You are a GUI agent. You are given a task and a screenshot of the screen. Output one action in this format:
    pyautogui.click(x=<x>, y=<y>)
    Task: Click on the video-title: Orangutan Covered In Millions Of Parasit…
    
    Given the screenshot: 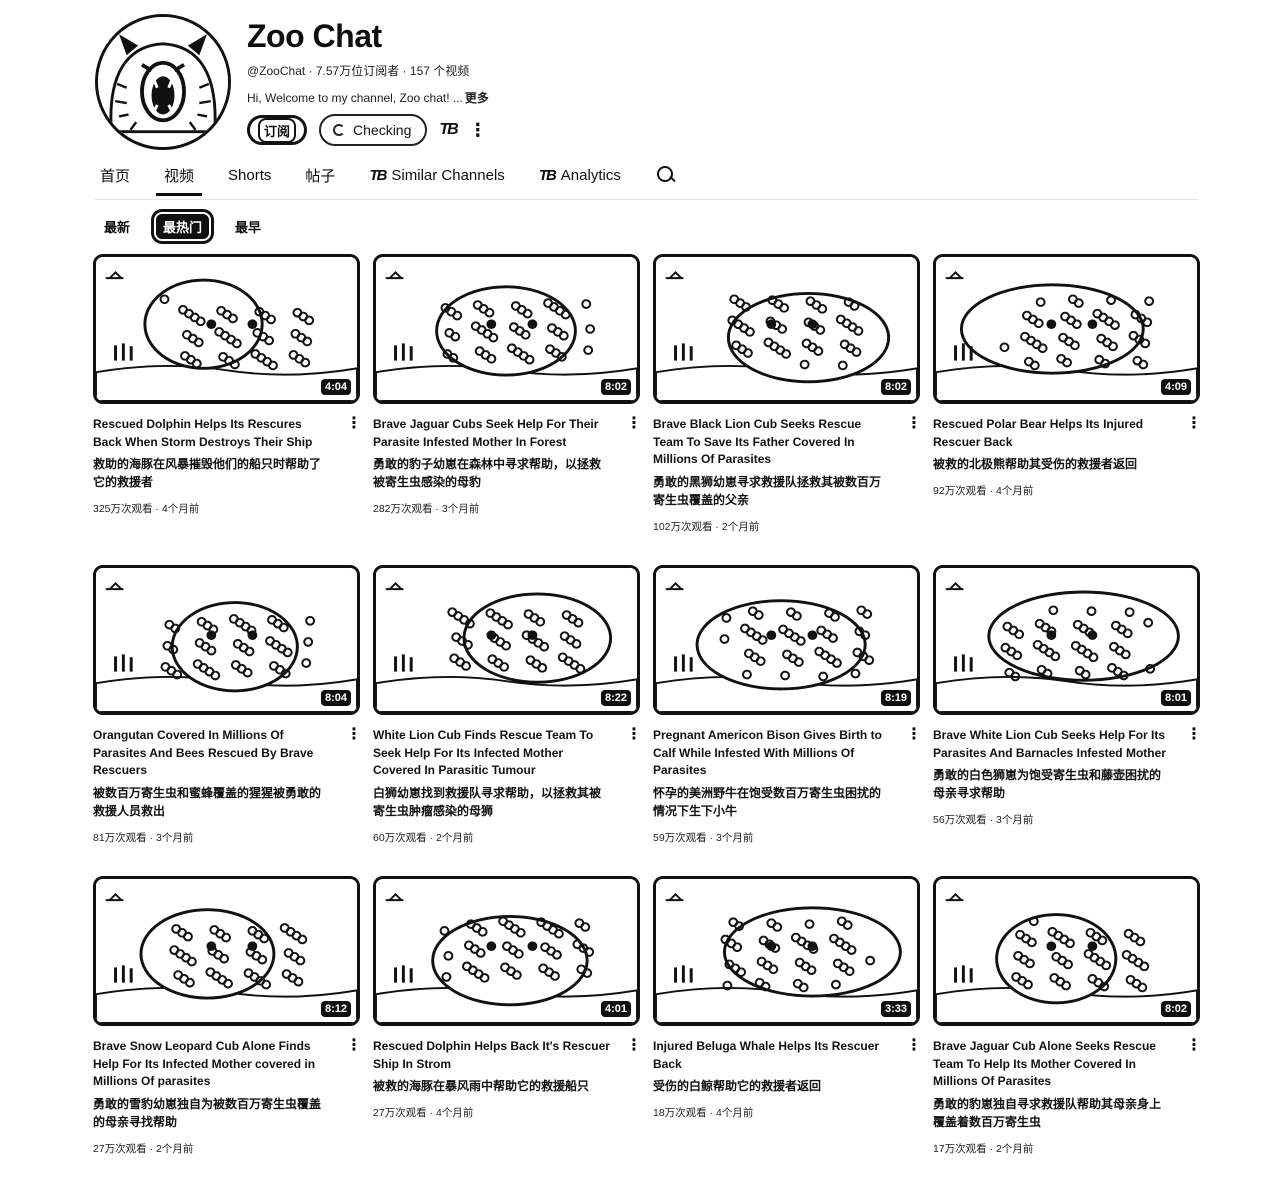 What is the action you would take?
    pyautogui.click(x=212, y=753)
    